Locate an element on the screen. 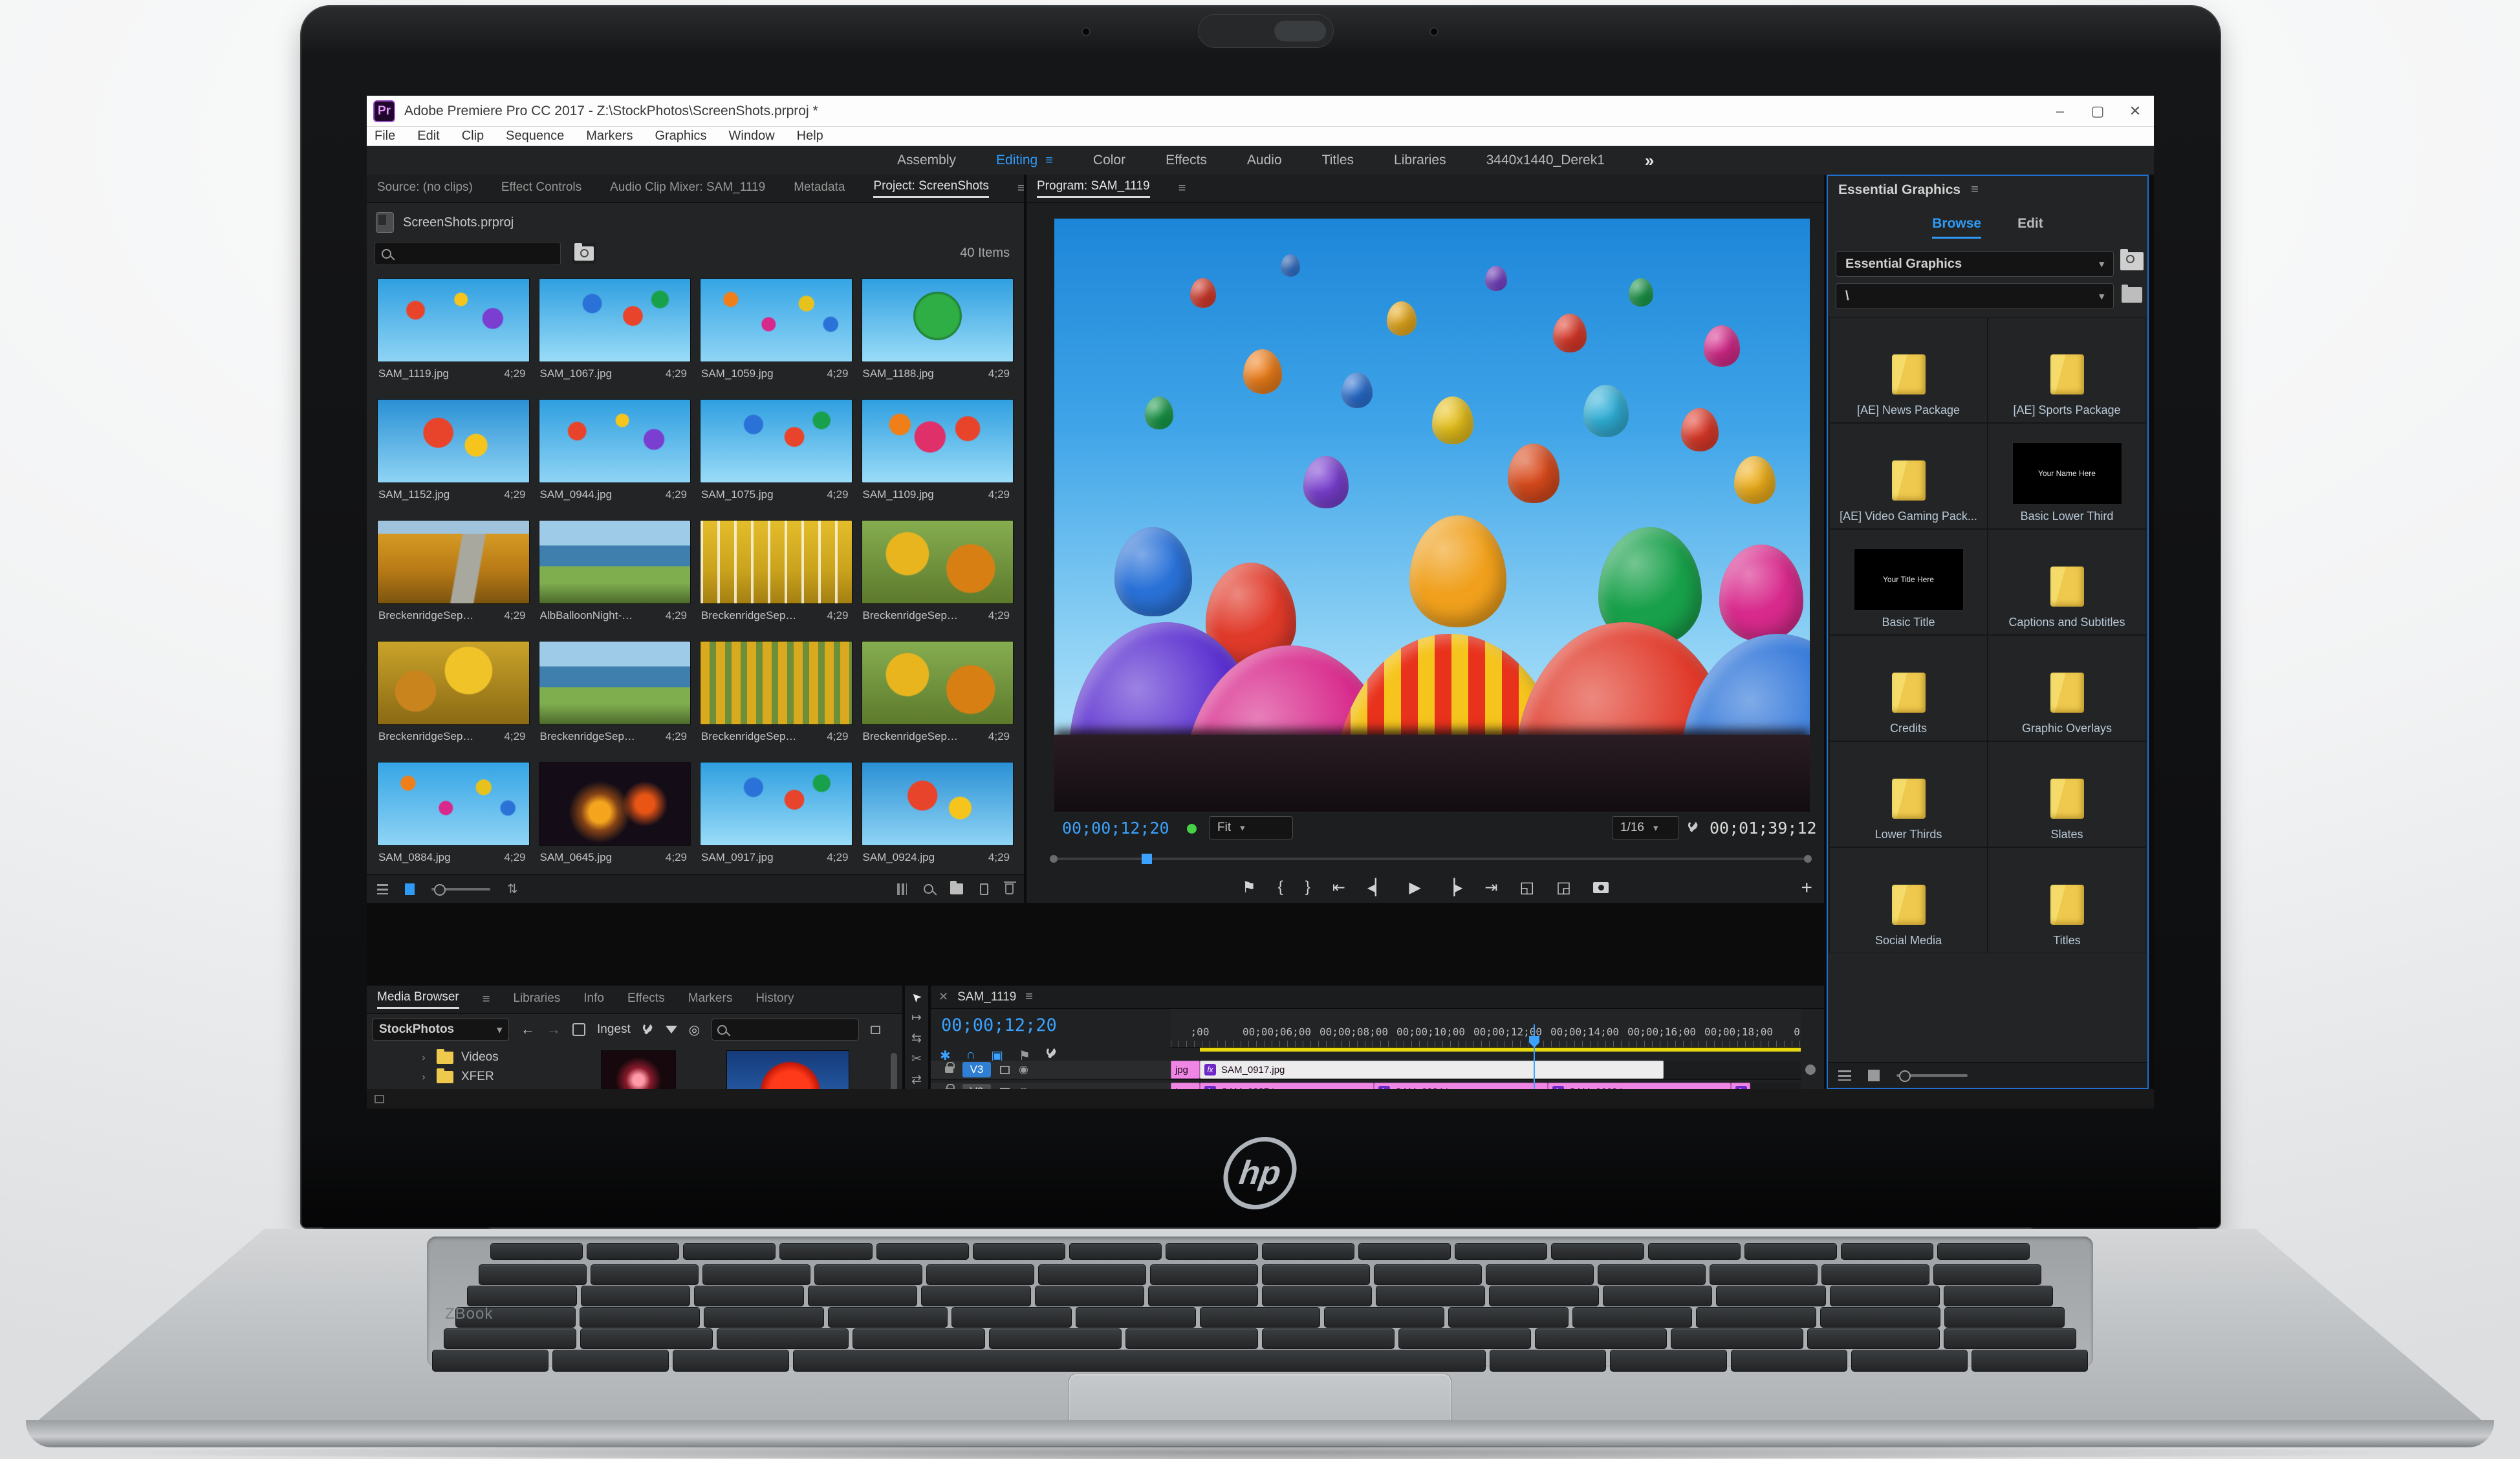 The width and height of the screenshot is (2520, 1459). lift-icon: ◱ is located at coordinates (1526, 888).